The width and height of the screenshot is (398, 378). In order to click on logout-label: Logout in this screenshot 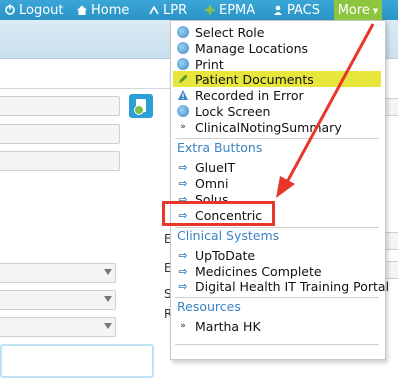, I will do `click(41, 10)`.